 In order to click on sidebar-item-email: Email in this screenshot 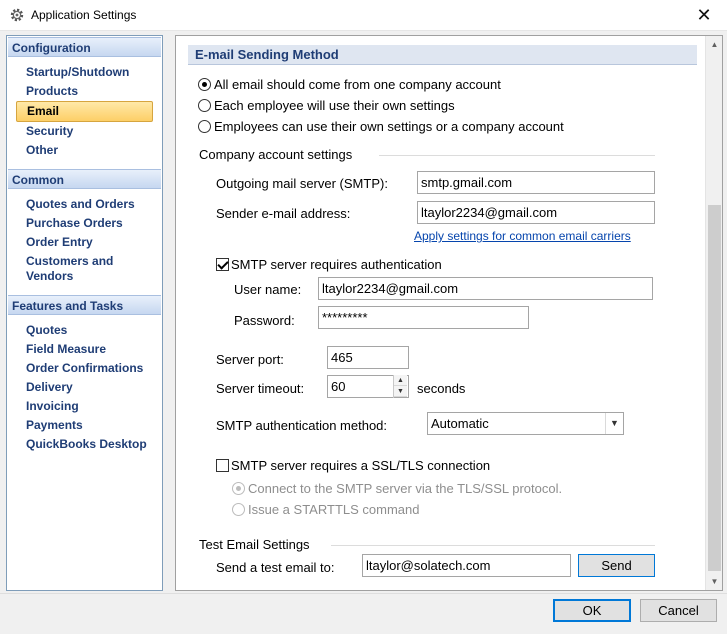, I will do `click(84, 111)`.